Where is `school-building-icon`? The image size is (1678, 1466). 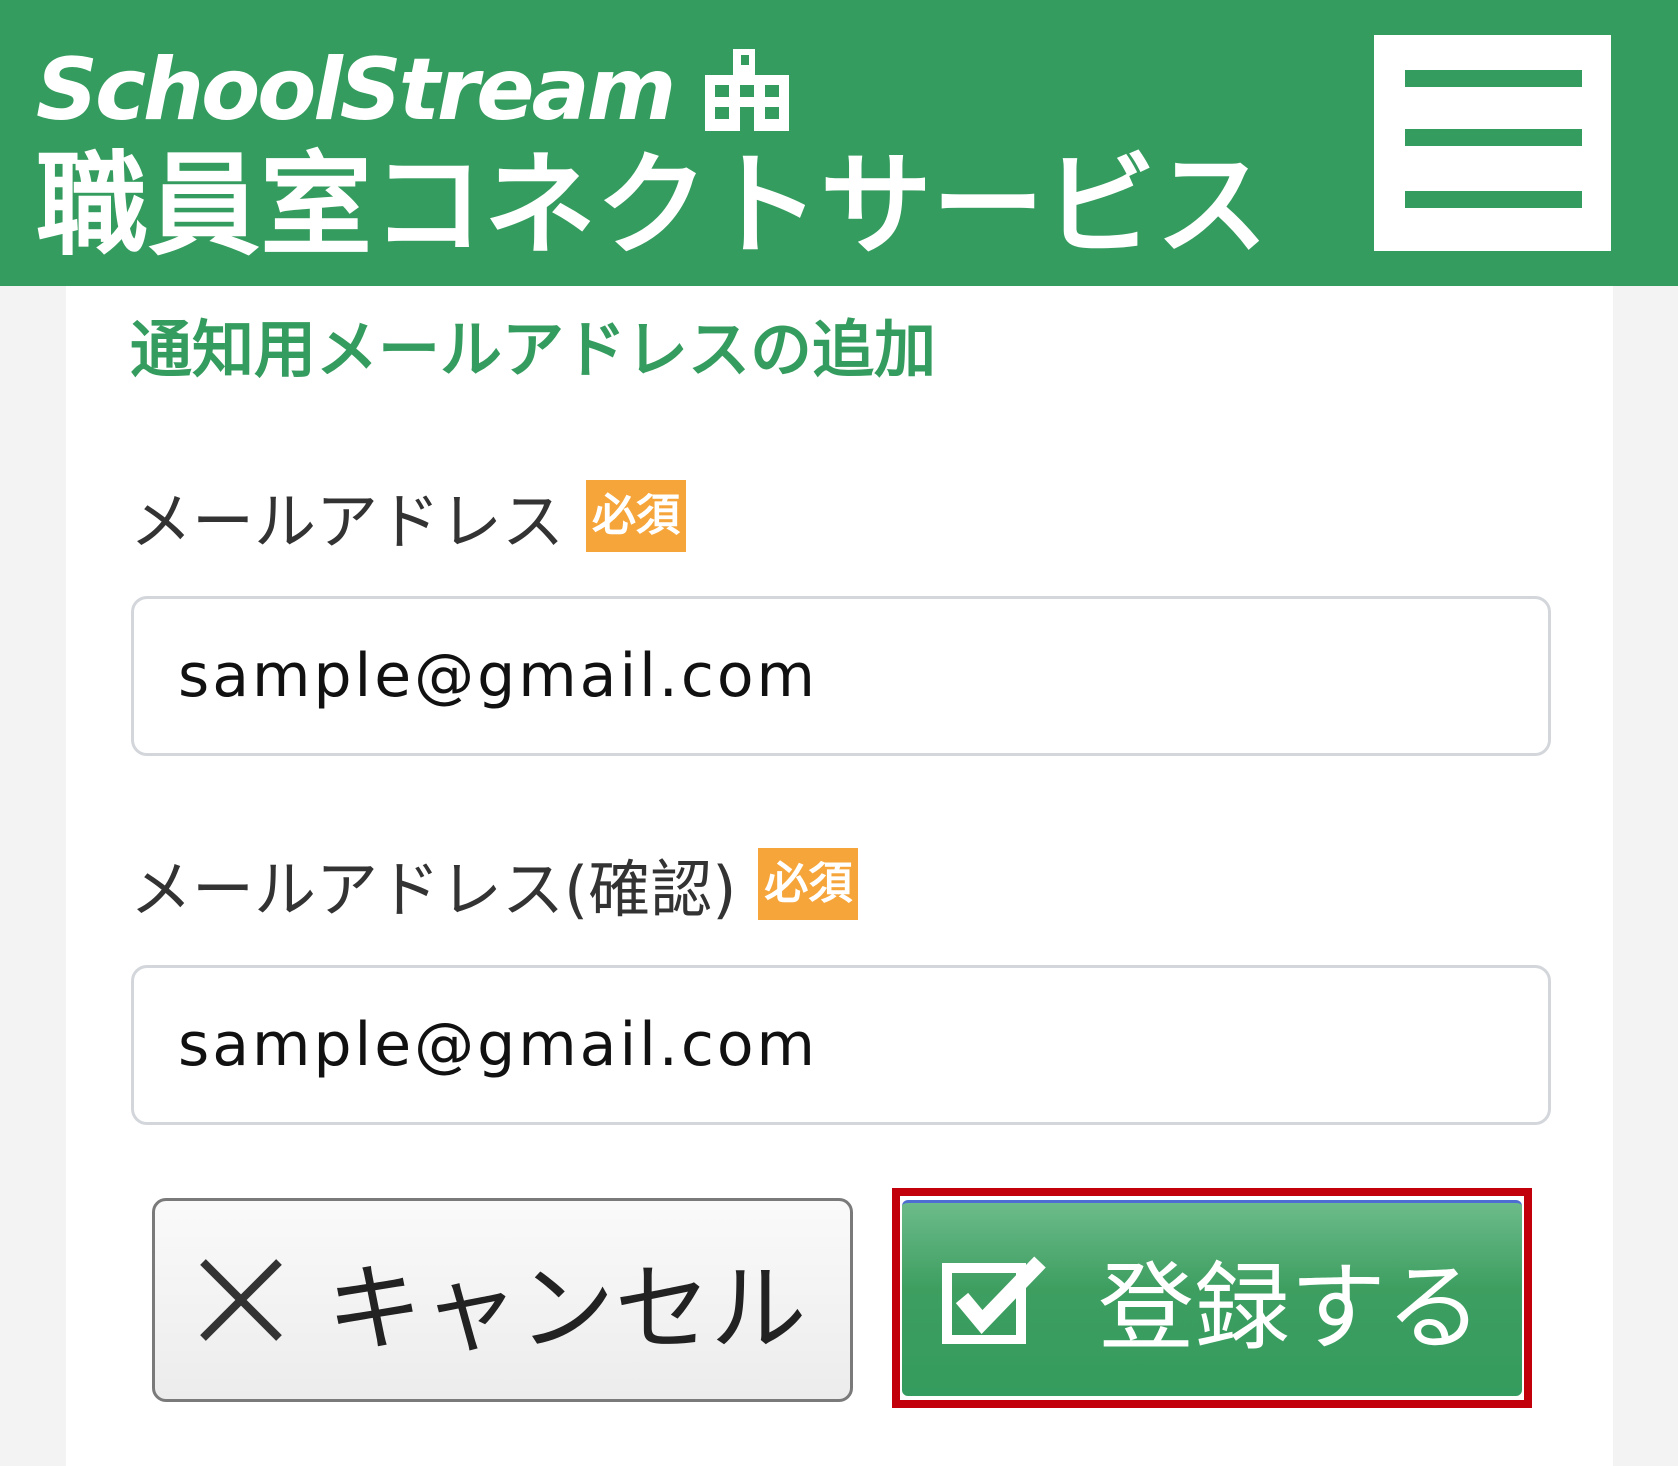 school-building-icon is located at coordinates (747, 90).